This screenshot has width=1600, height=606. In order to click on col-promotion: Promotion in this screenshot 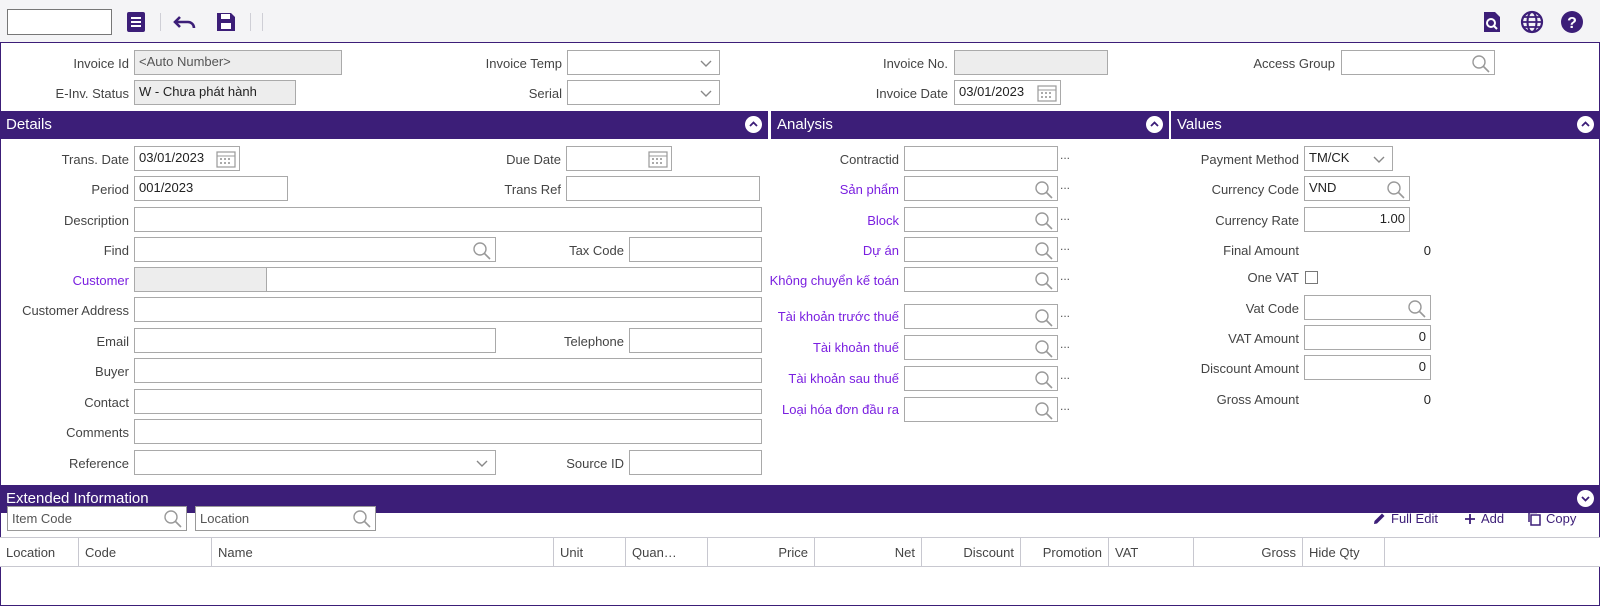, I will do `click(1065, 552)`.